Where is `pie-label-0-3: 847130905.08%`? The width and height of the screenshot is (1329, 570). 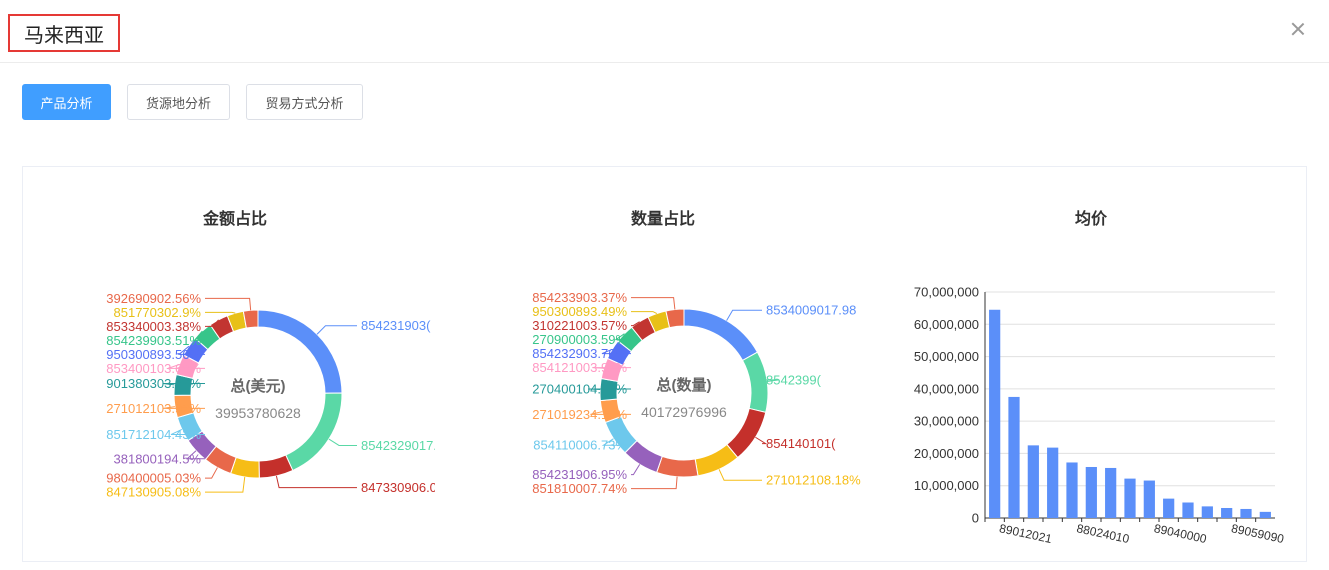
pie-label-0-3: 847130905.08% is located at coordinates (153, 492).